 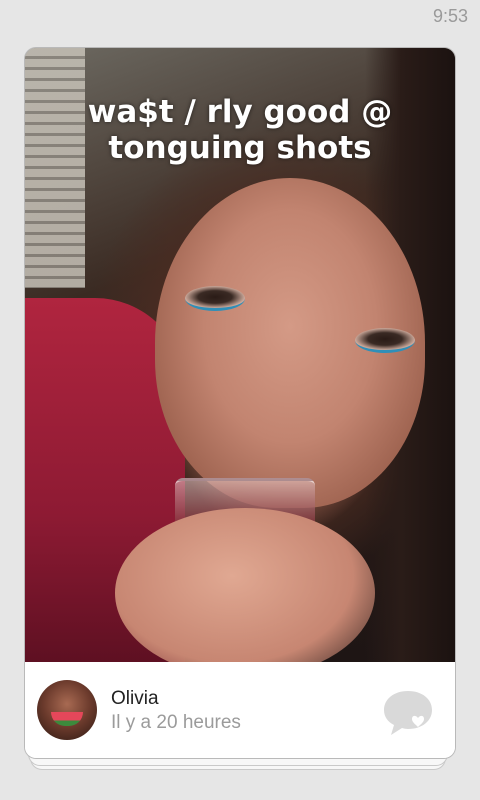 I want to click on post-timestamp: Il y a 20 heures, so click(x=176, y=722).